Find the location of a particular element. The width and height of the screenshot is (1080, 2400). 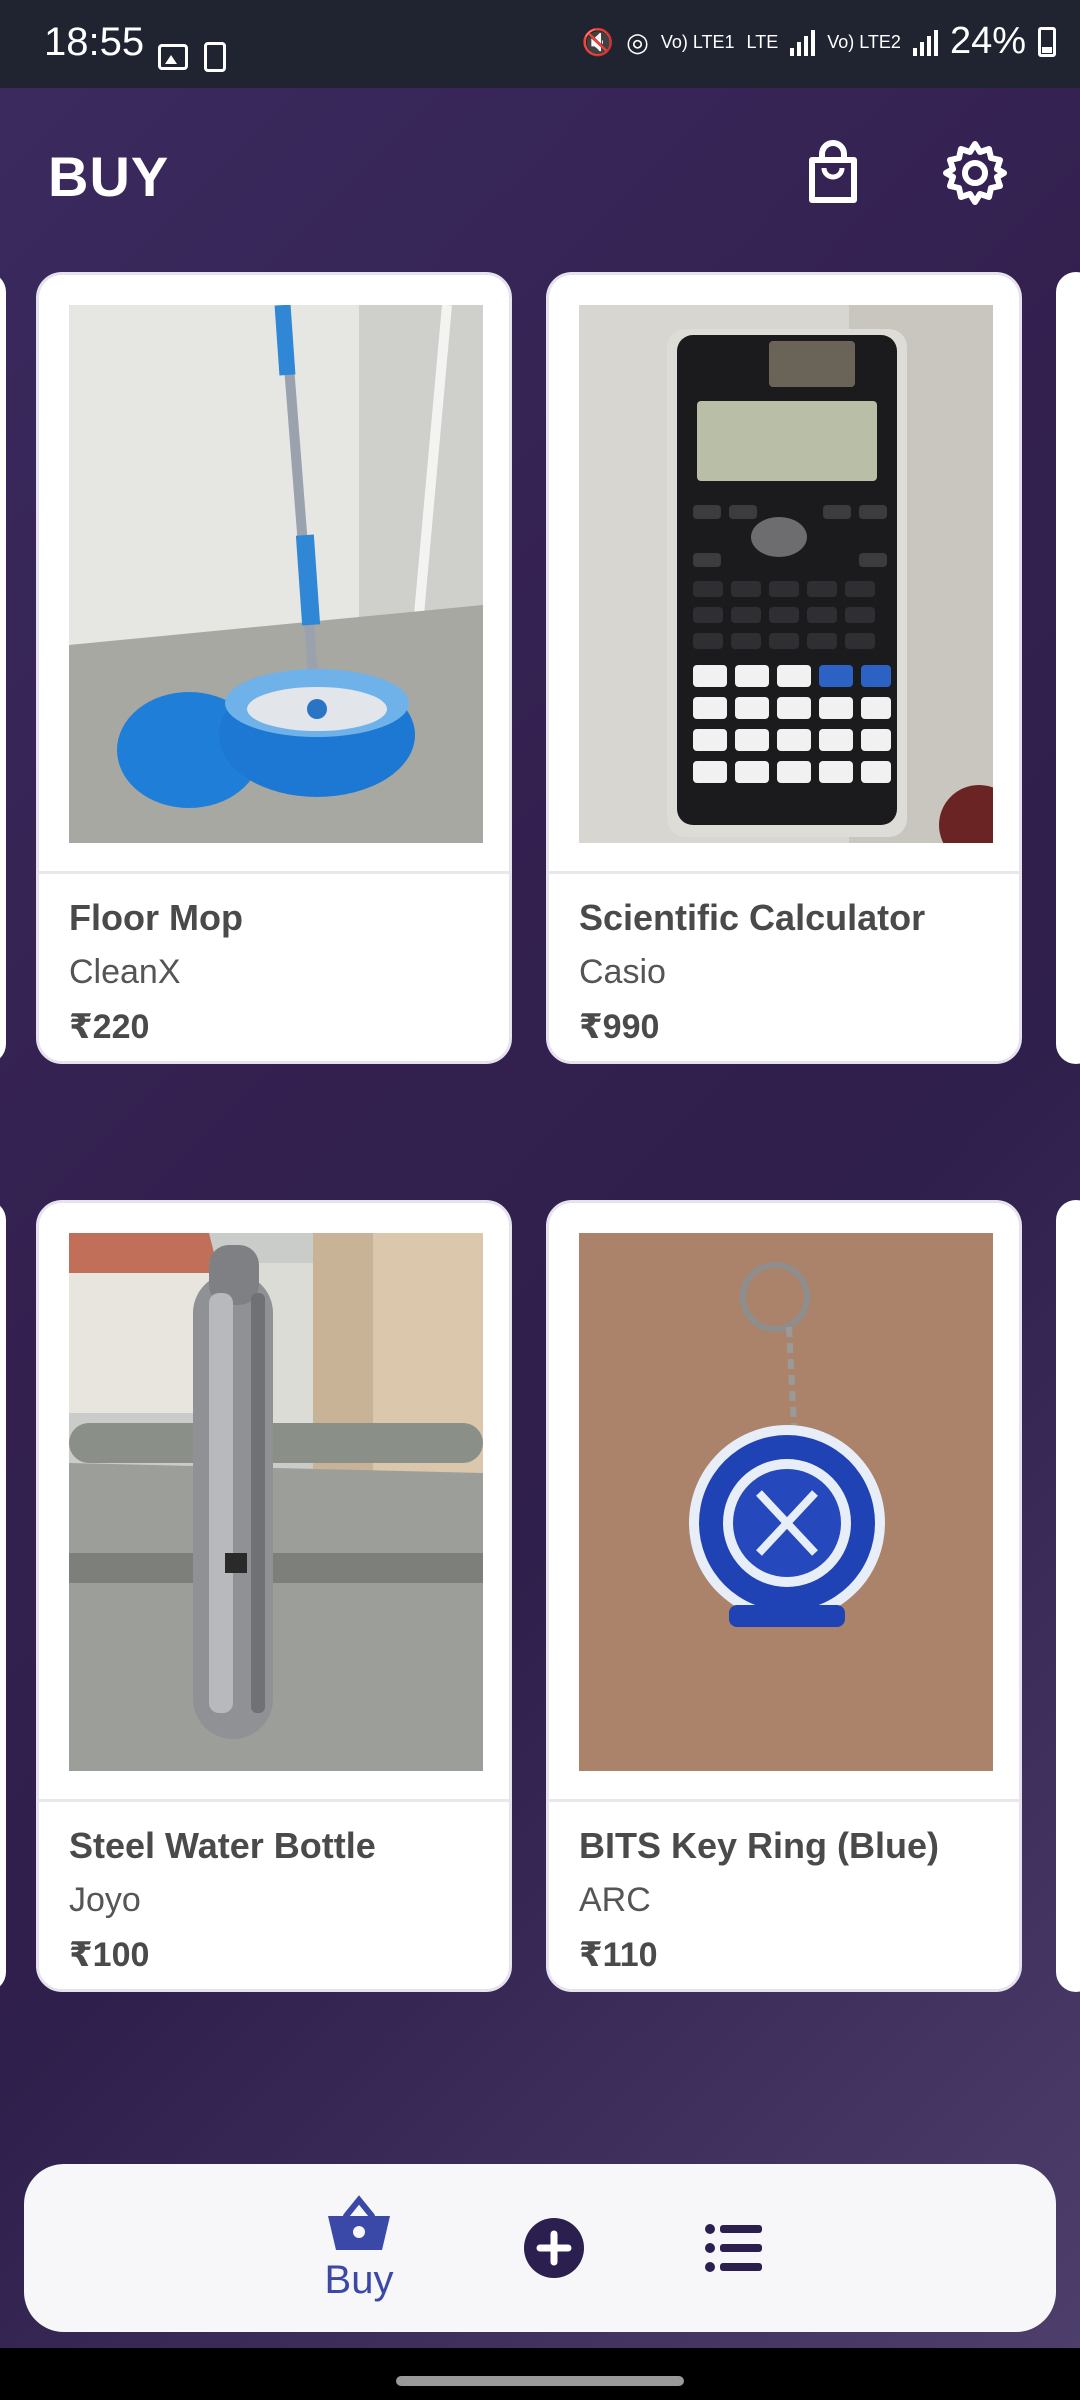

nav-list is located at coordinates (734, 2248).